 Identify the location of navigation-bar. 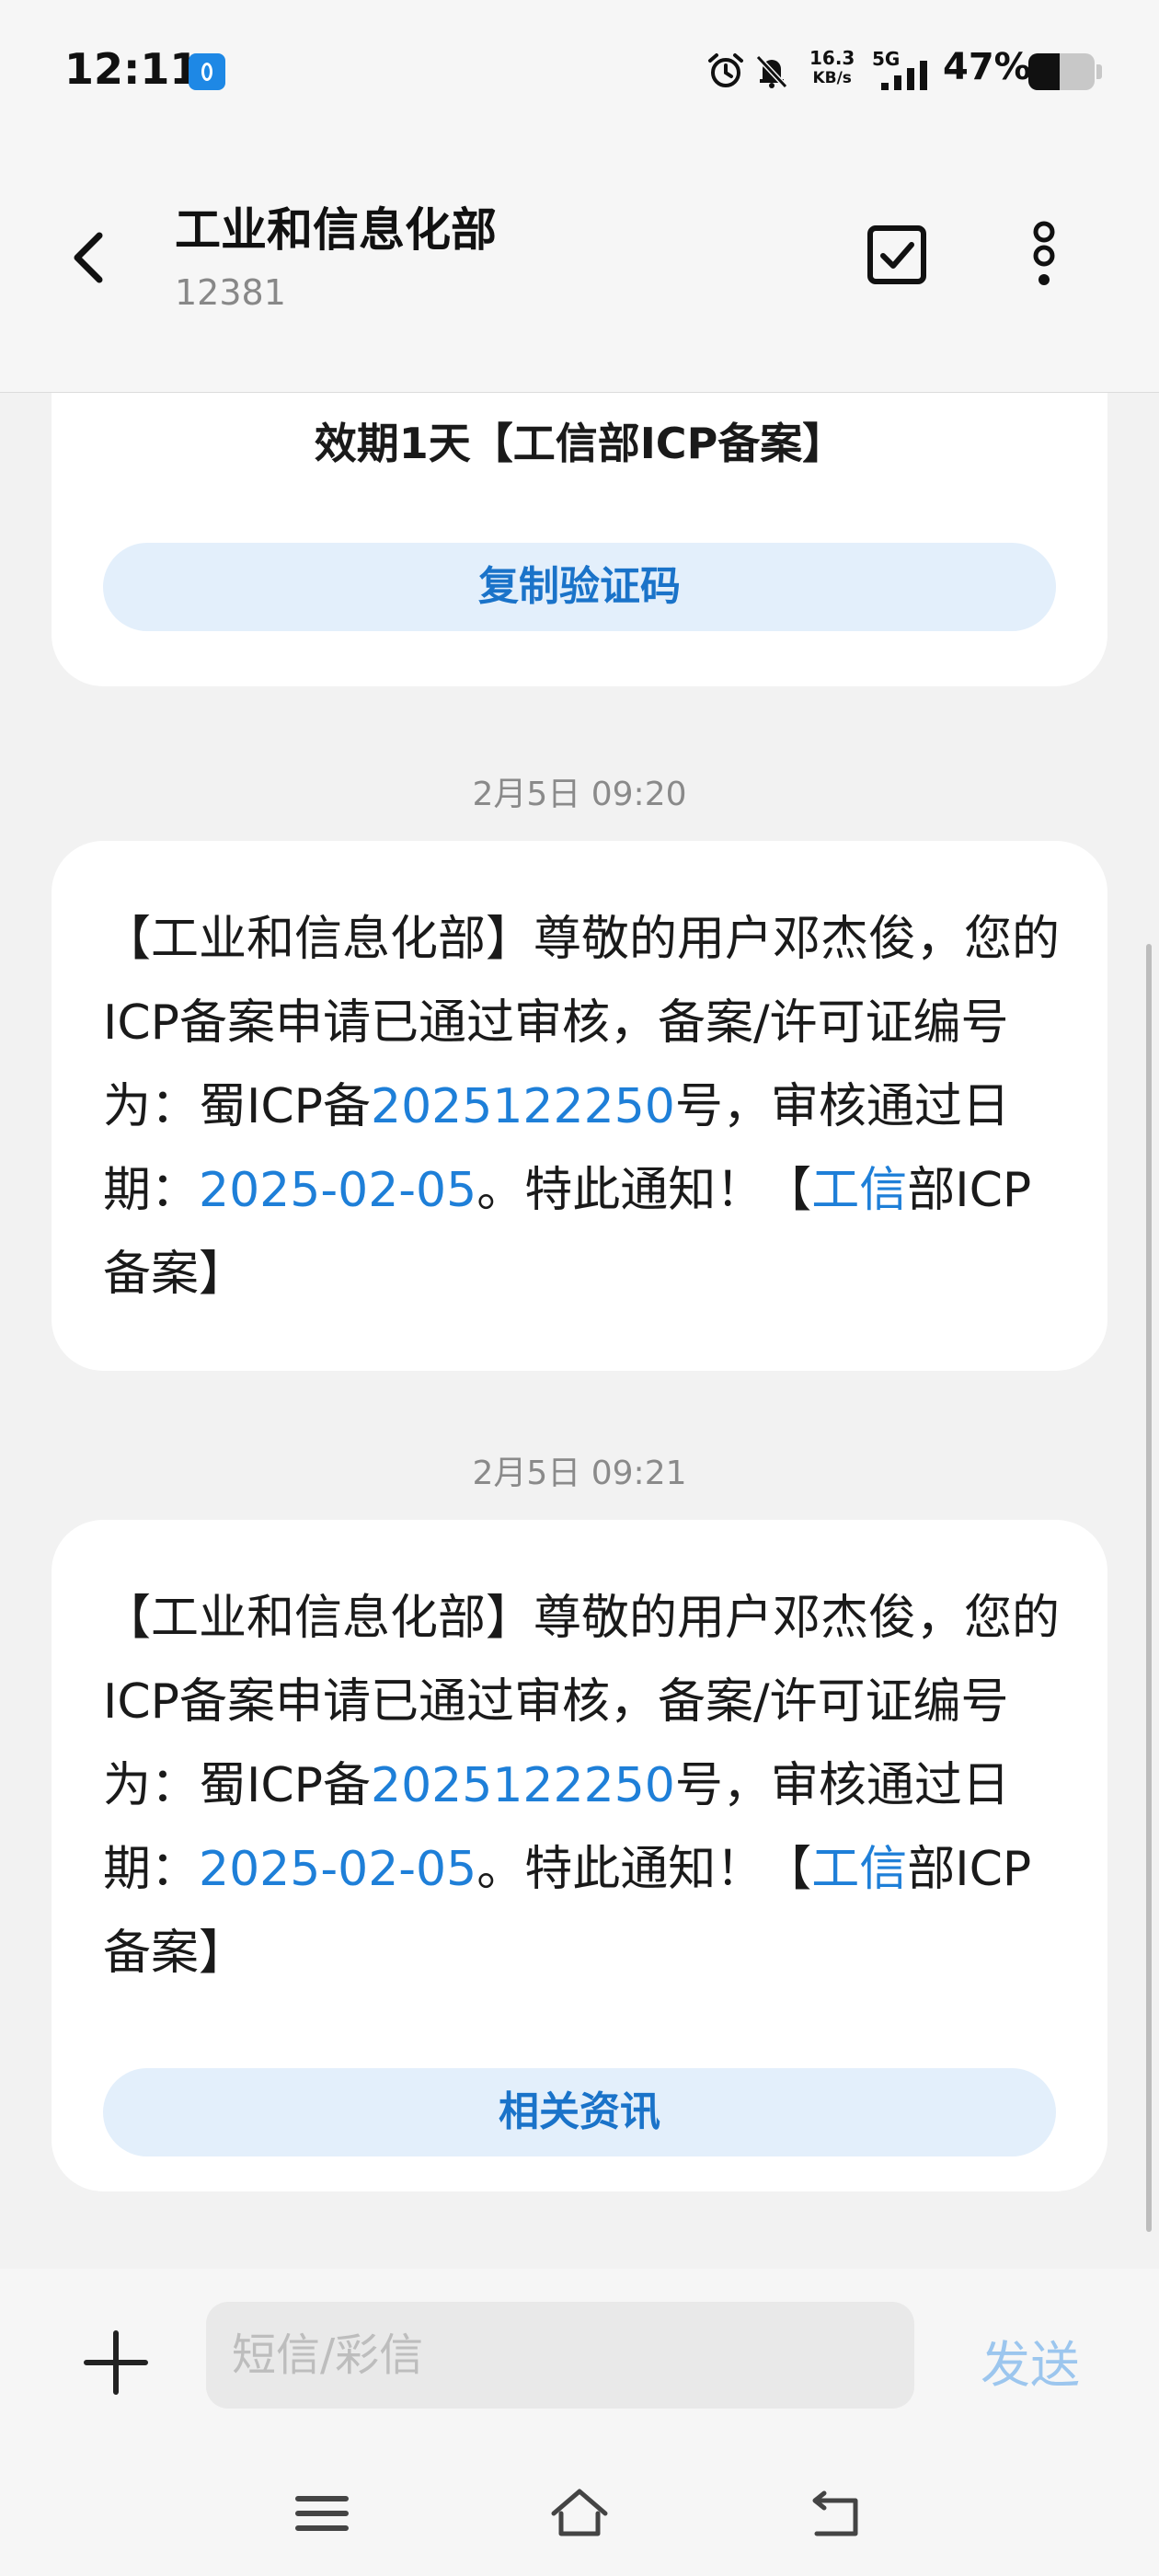
(579, 2514).